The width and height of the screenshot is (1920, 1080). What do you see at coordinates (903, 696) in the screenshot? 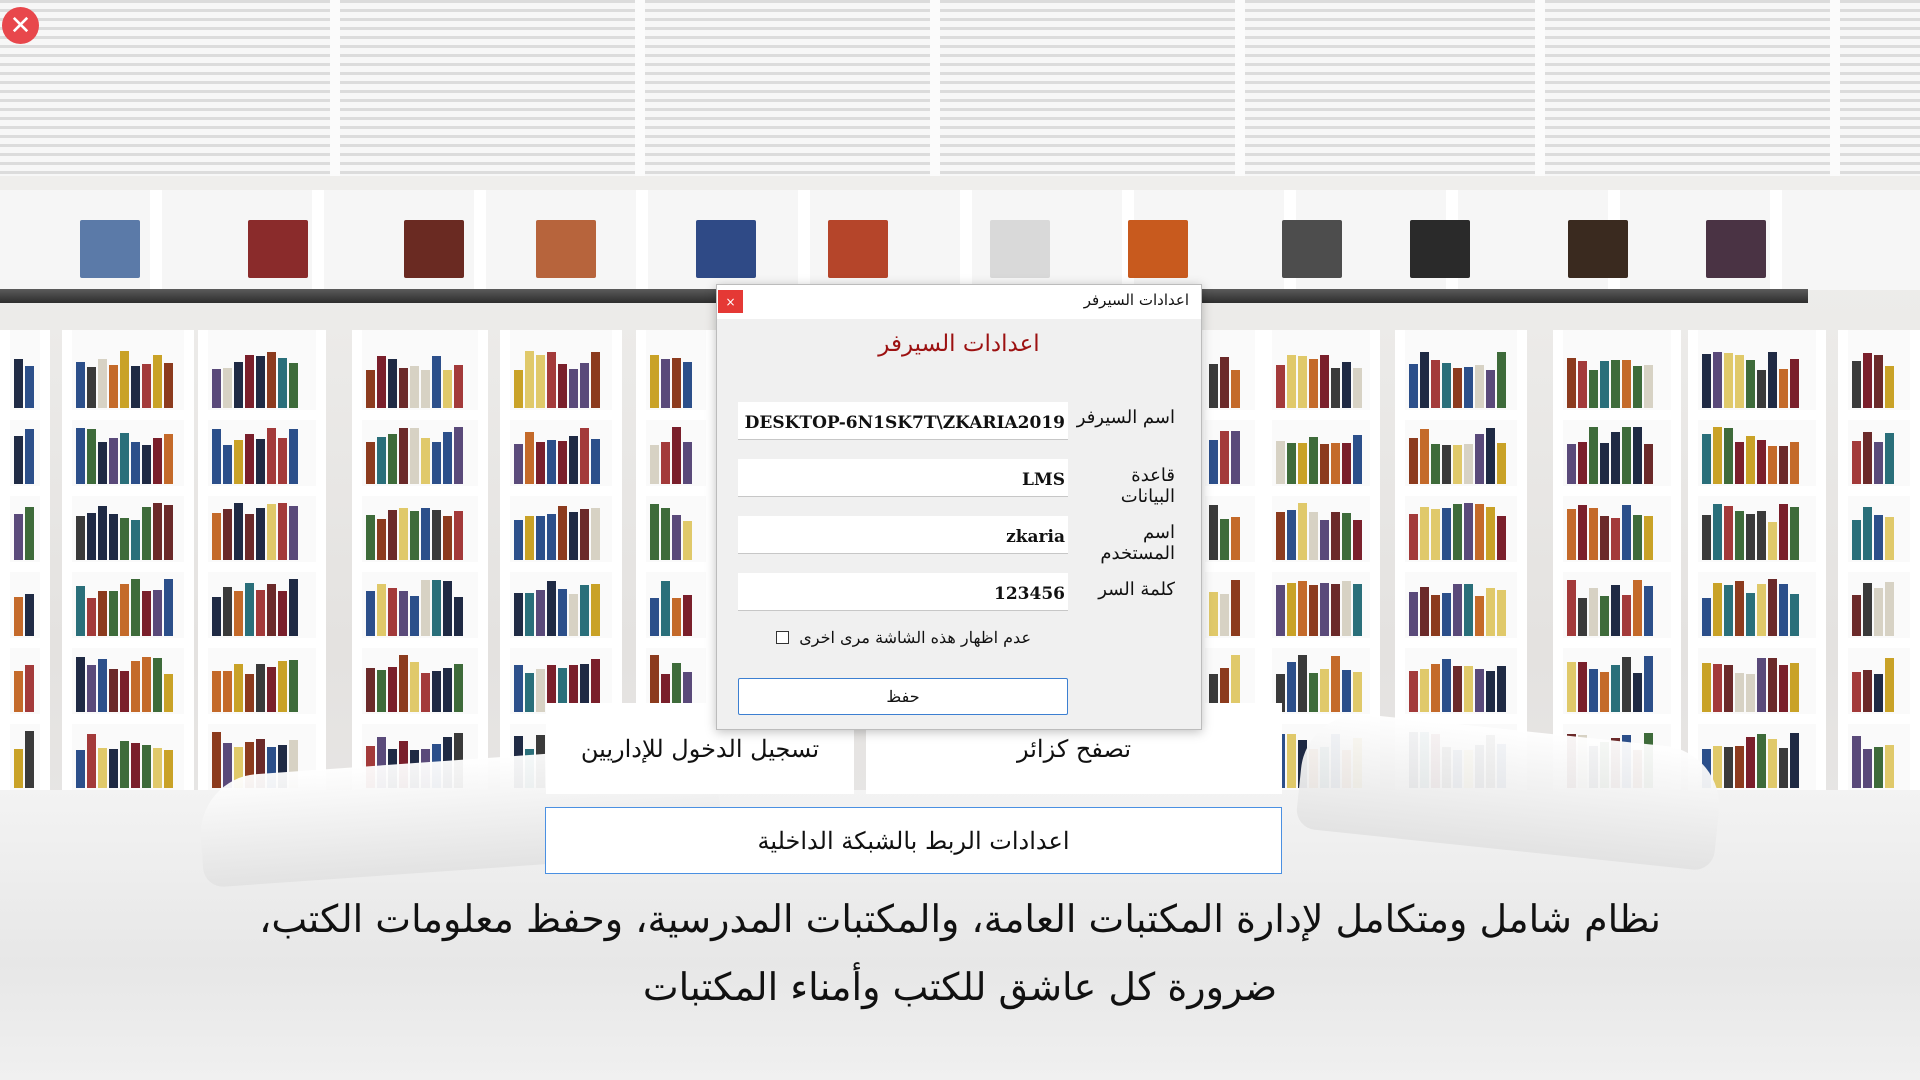
I see `save-button: حفظ` at bounding box center [903, 696].